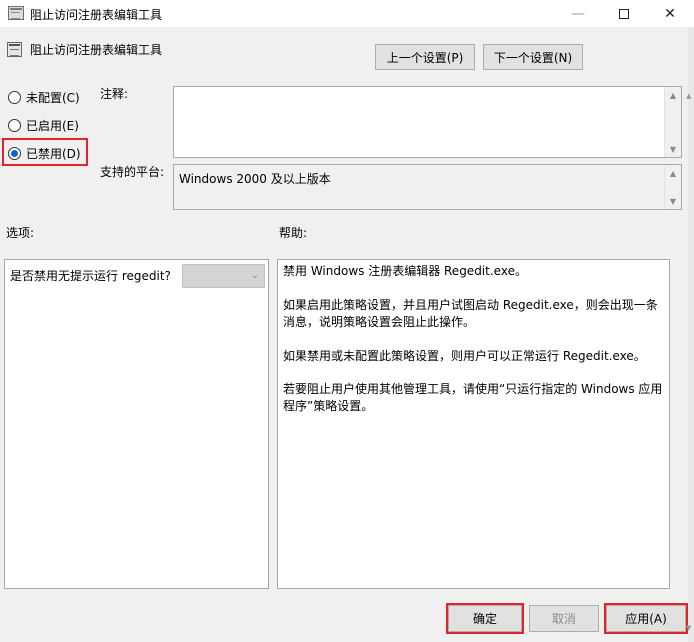 The width and height of the screenshot is (694, 642). I want to click on radio-label-not-configured: 未配置(C), so click(53, 97).